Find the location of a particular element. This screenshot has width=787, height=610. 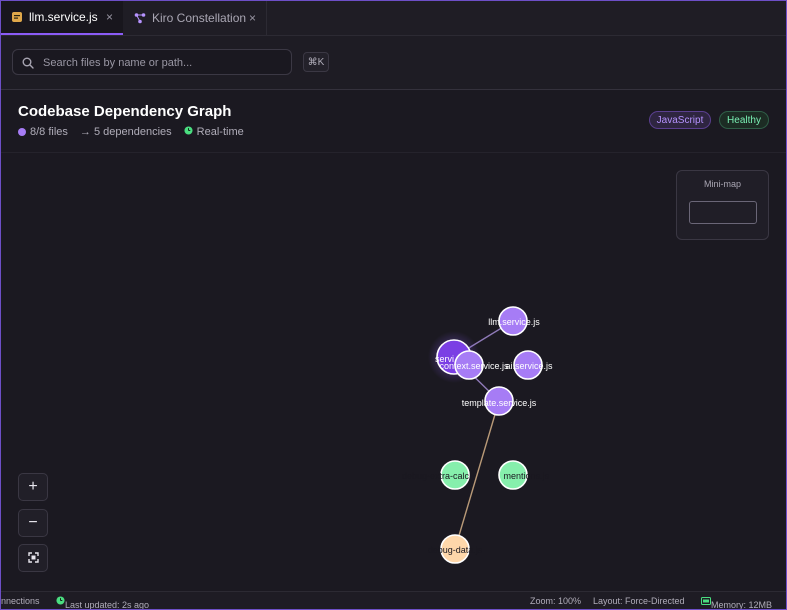

tab-bar: llm.service.js × Kiro Constellation × is located at coordinates (393, 18).